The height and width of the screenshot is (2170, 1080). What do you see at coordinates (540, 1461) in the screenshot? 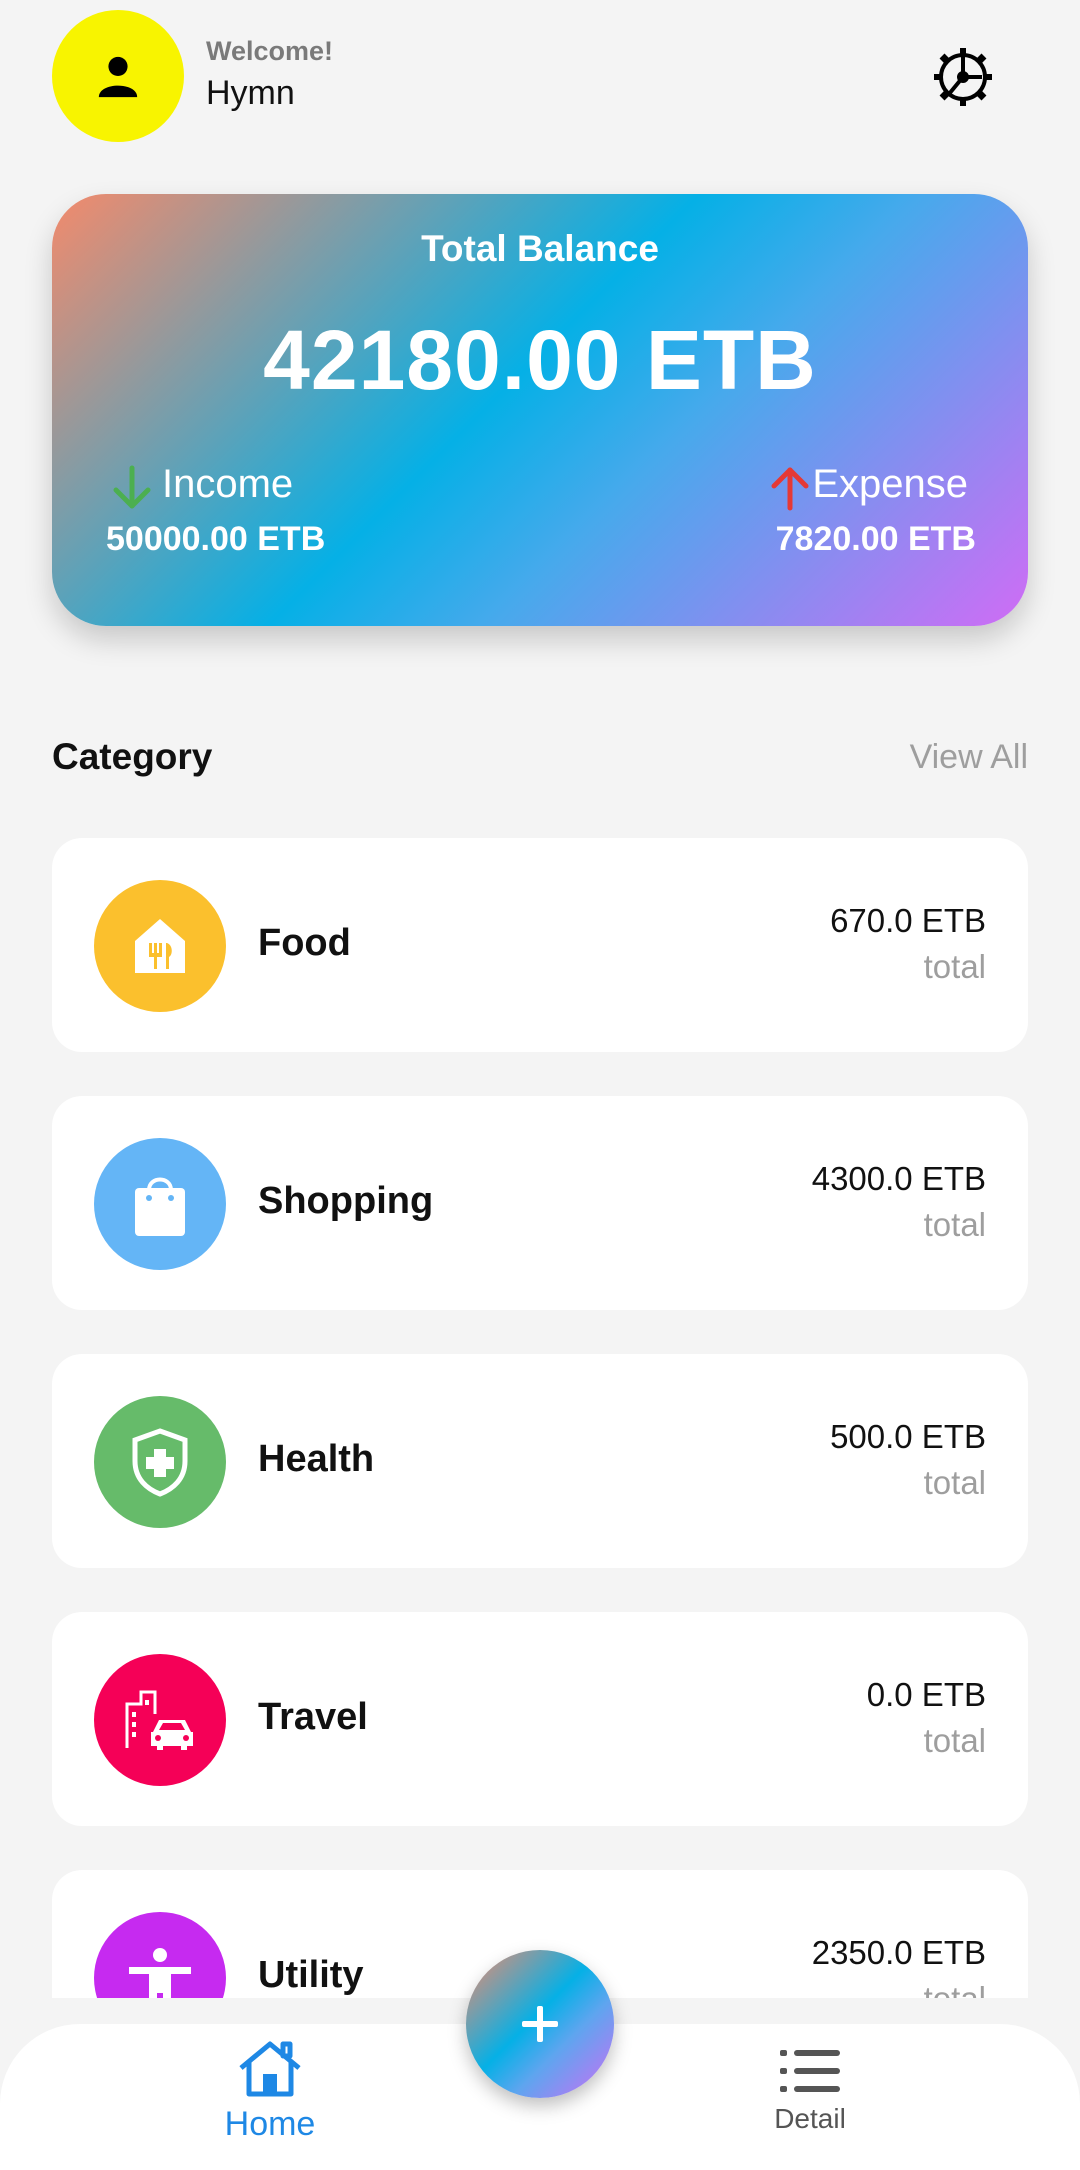
I see `category-card-health: Health 500.0 ETB total` at bounding box center [540, 1461].